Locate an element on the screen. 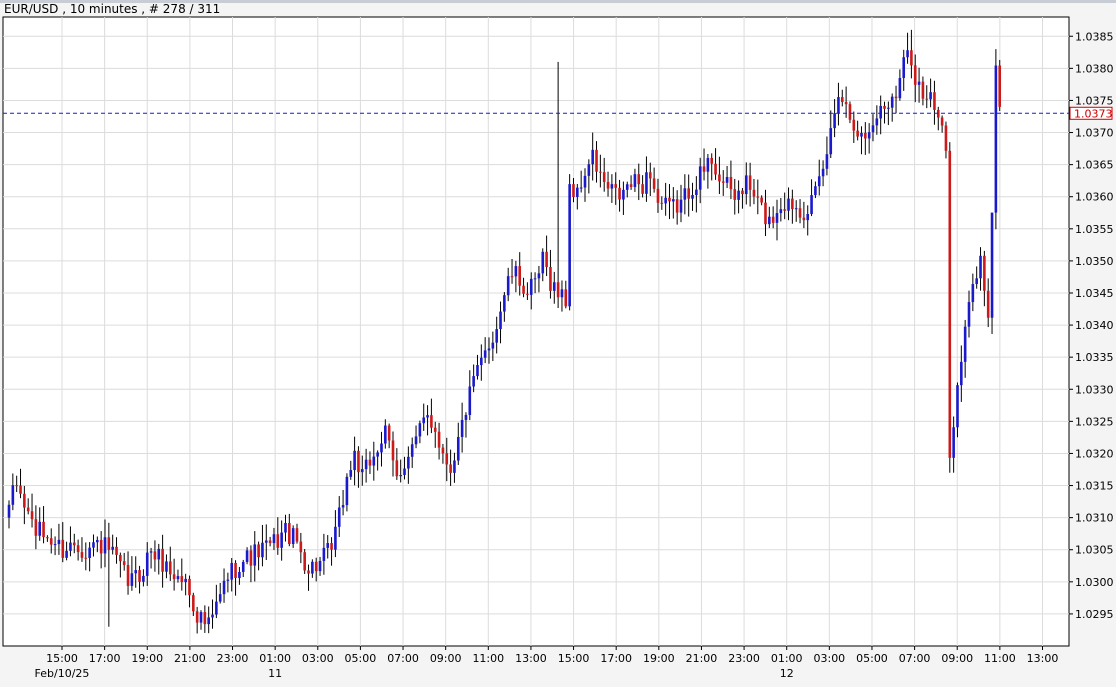 Image resolution: width=1116 pixels, height=687 pixels. y-tick-label: 1.0360 is located at coordinates (1094, 197).